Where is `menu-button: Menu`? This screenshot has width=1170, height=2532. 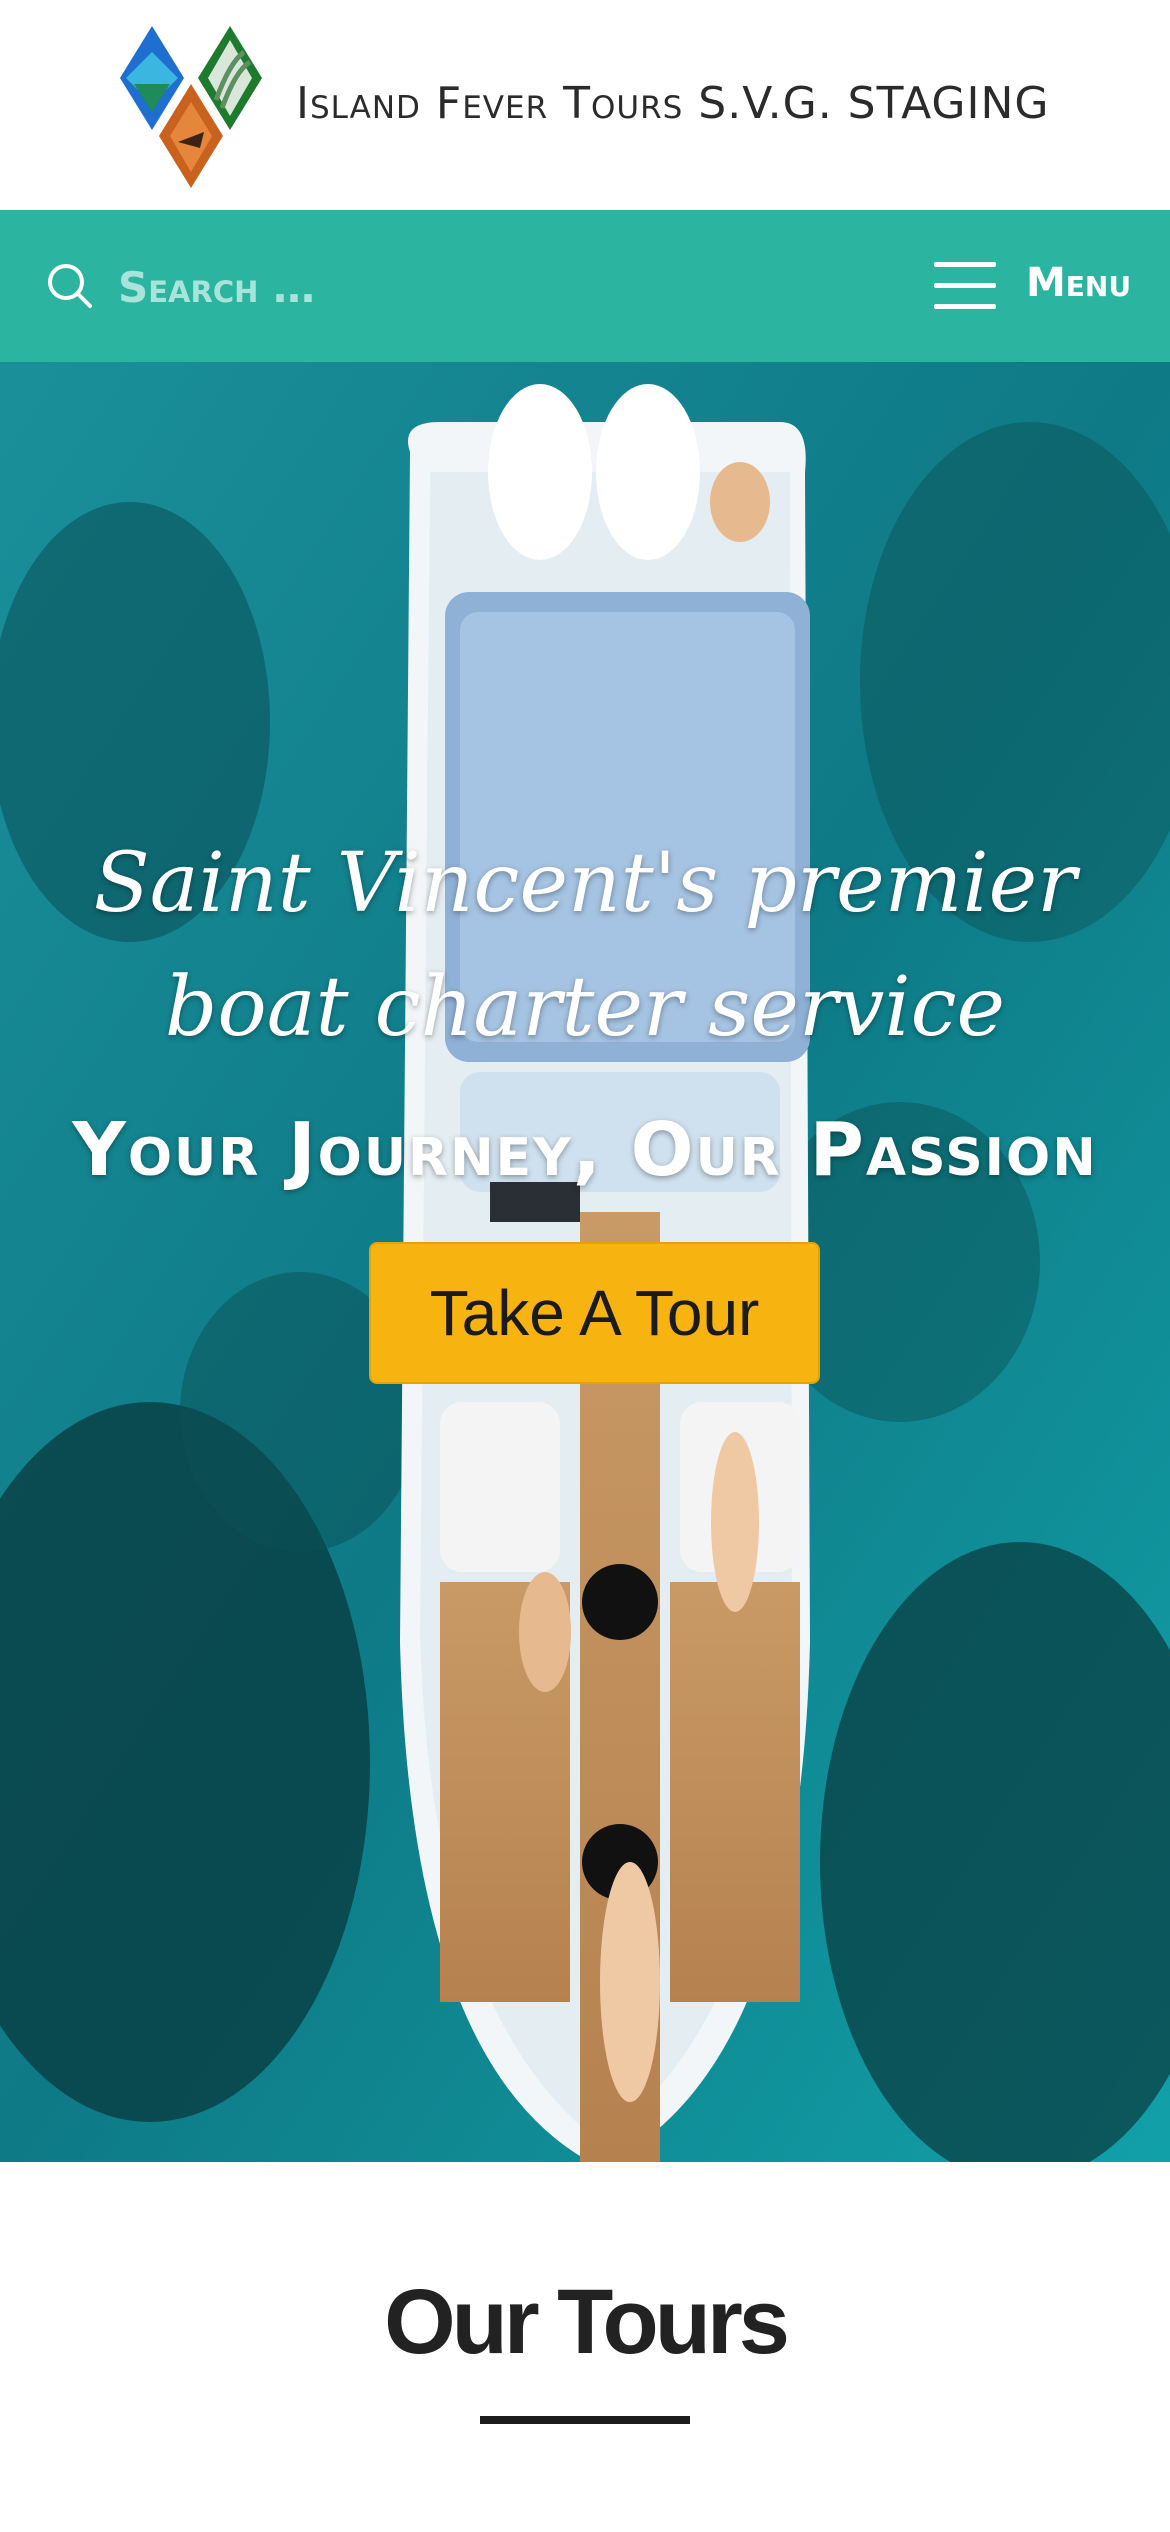 menu-button: Menu is located at coordinates (1044, 286).